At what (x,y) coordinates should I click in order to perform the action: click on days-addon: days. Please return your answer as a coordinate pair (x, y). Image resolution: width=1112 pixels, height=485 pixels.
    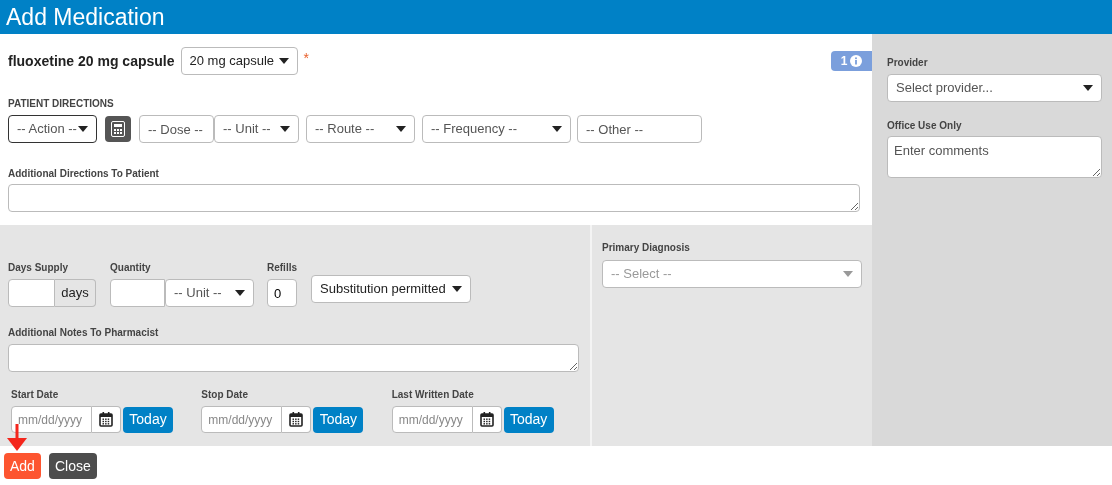
    Looking at the image, I should click on (75, 293).